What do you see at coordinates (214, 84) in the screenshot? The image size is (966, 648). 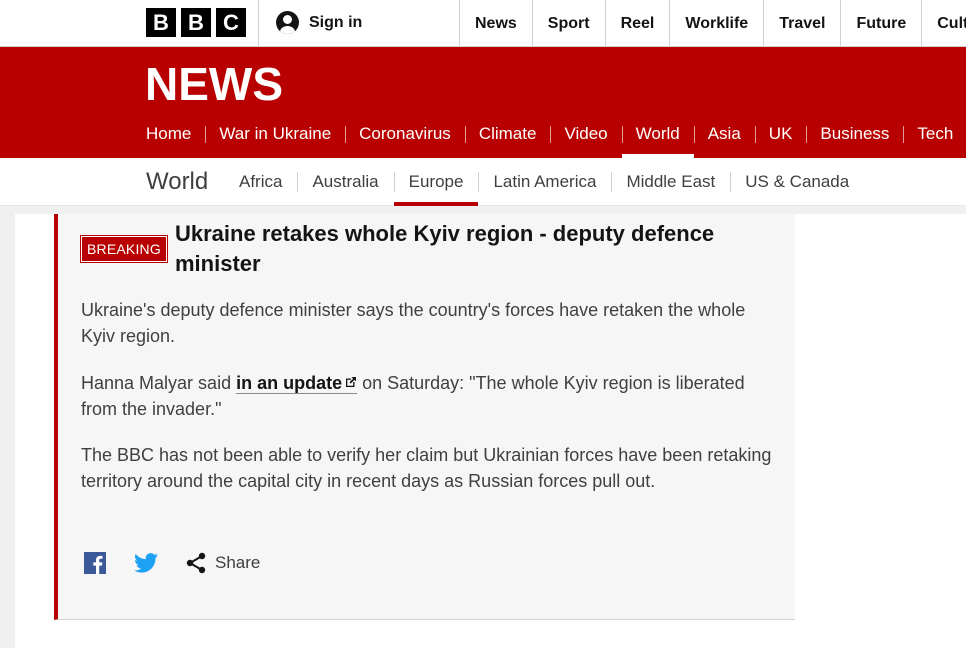 I see `news-logo: NEWS` at bounding box center [214, 84].